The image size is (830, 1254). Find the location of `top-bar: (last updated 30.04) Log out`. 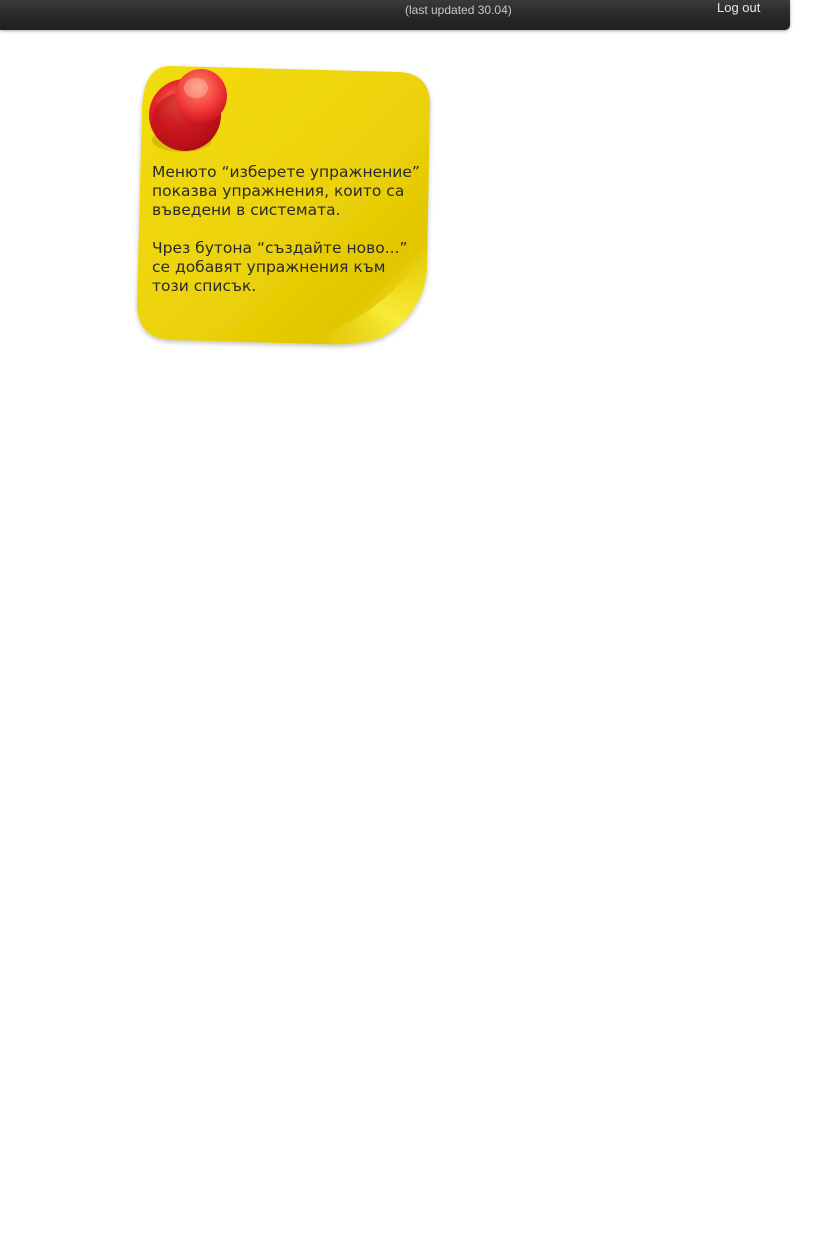

top-bar: (last updated 30.04) Log out is located at coordinates (395, 15).